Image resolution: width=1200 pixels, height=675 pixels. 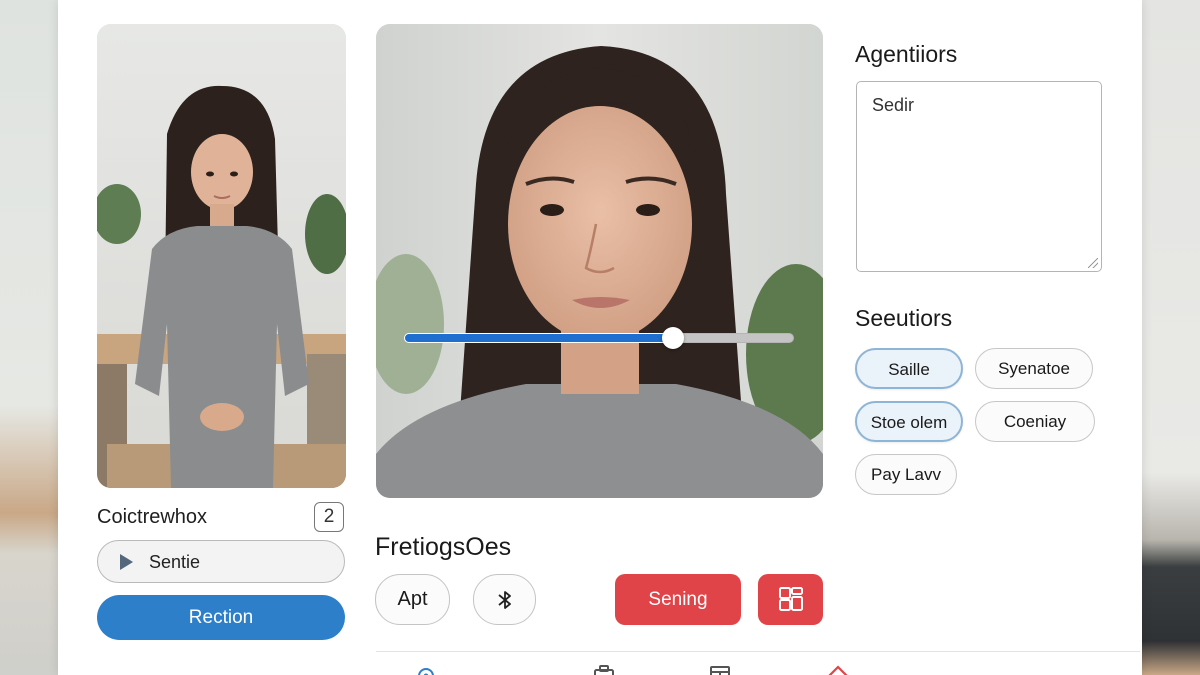 What do you see at coordinates (906, 54) in the screenshot?
I see `agent-title: Agentiiors` at bounding box center [906, 54].